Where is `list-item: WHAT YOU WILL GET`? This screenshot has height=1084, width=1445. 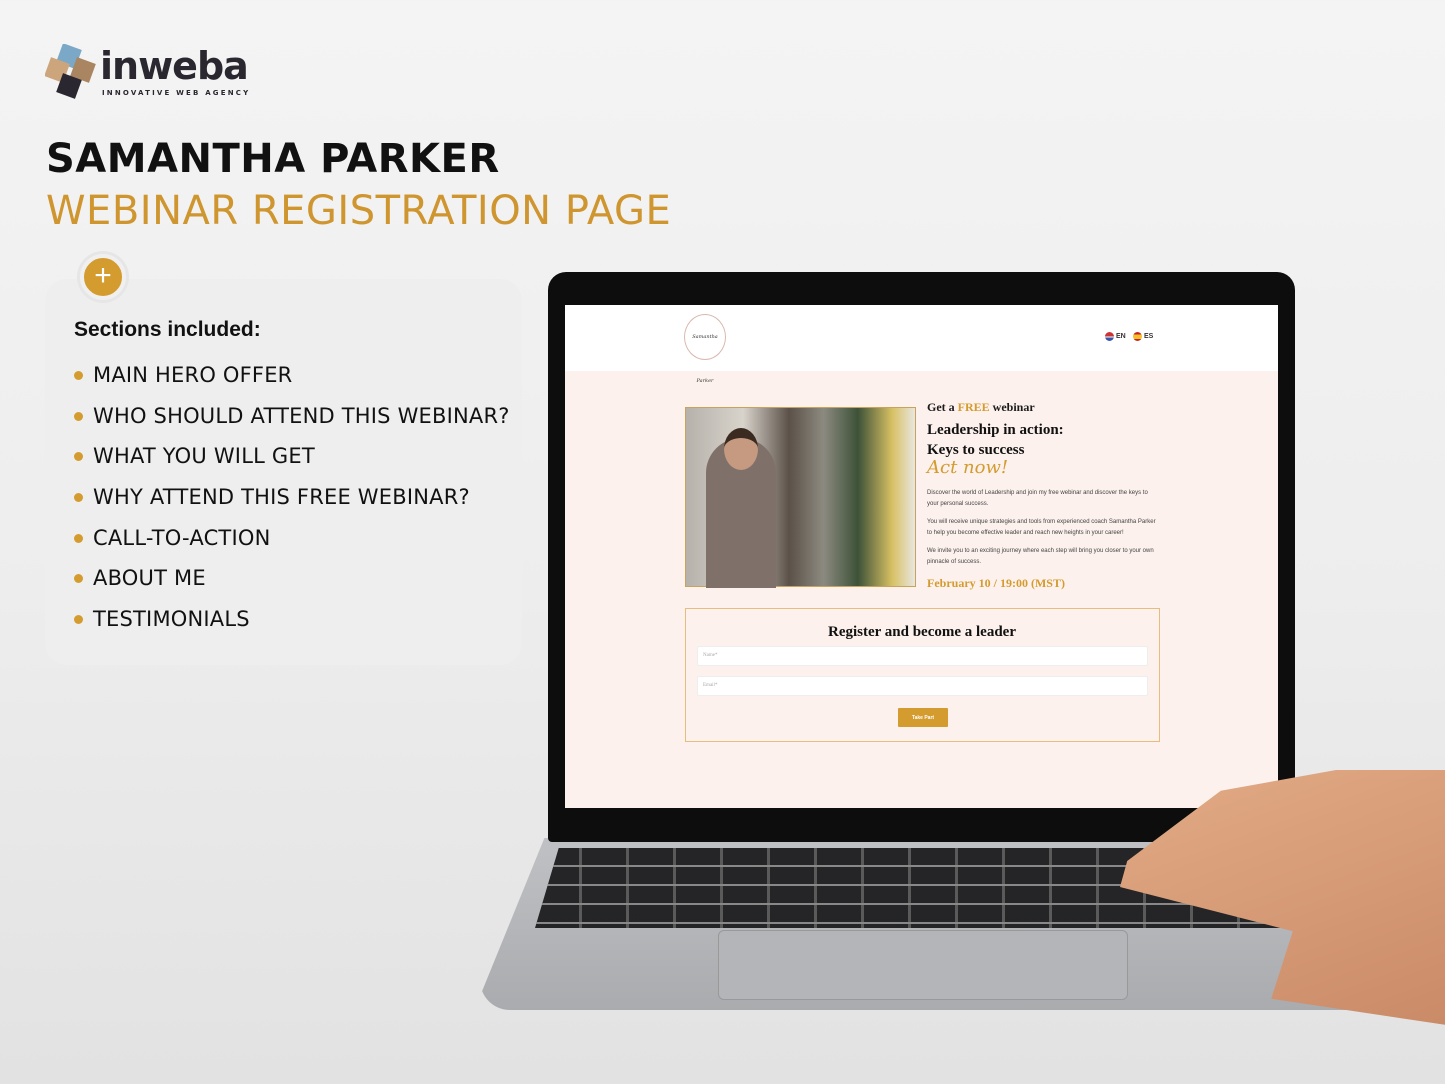 list-item: WHAT YOU WILL GET is located at coordinates (292, 464).